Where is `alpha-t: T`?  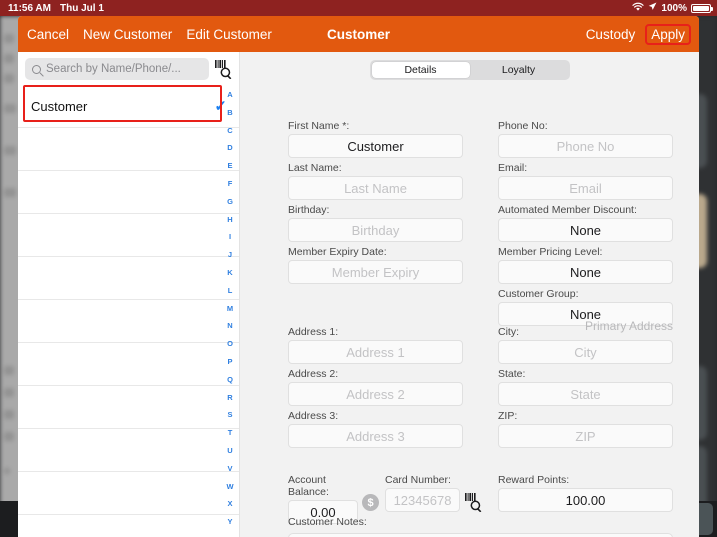 alpha-t: T is located at coordinates (230, 433).